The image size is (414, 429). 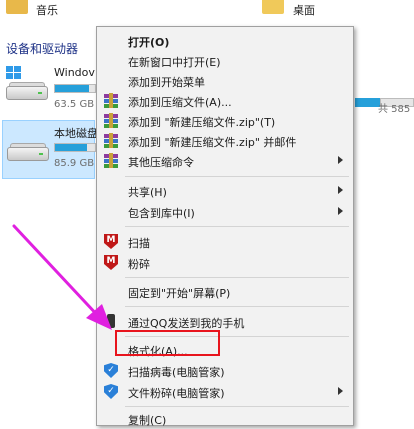 What do you see at coordinates (147, 192) in the screenshot?
I see `menu-item-label: 共享(H)` at bounding box center [147, 192].